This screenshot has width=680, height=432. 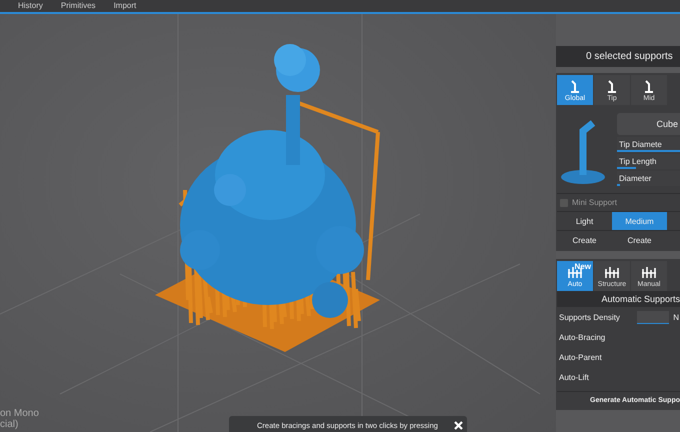 What do you see at coordinates (564, 202) in the screenshot?
I see `checkbox` at bounding box center [564, 202].